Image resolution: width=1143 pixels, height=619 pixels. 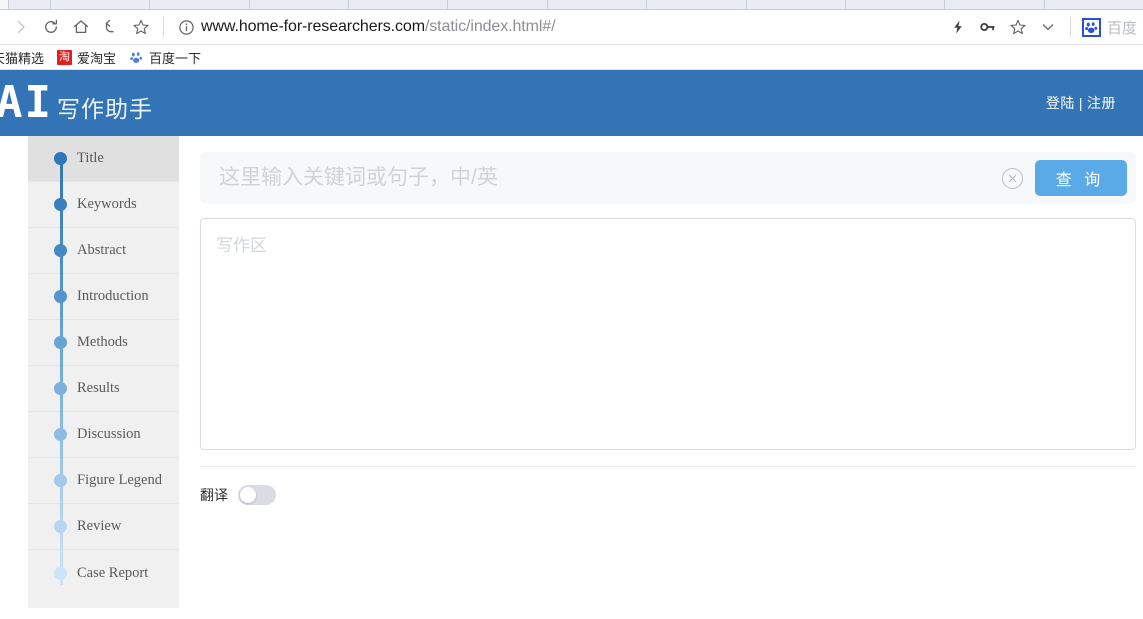 I want to click on chevron-down-icon, so click(x=1048, y=27).